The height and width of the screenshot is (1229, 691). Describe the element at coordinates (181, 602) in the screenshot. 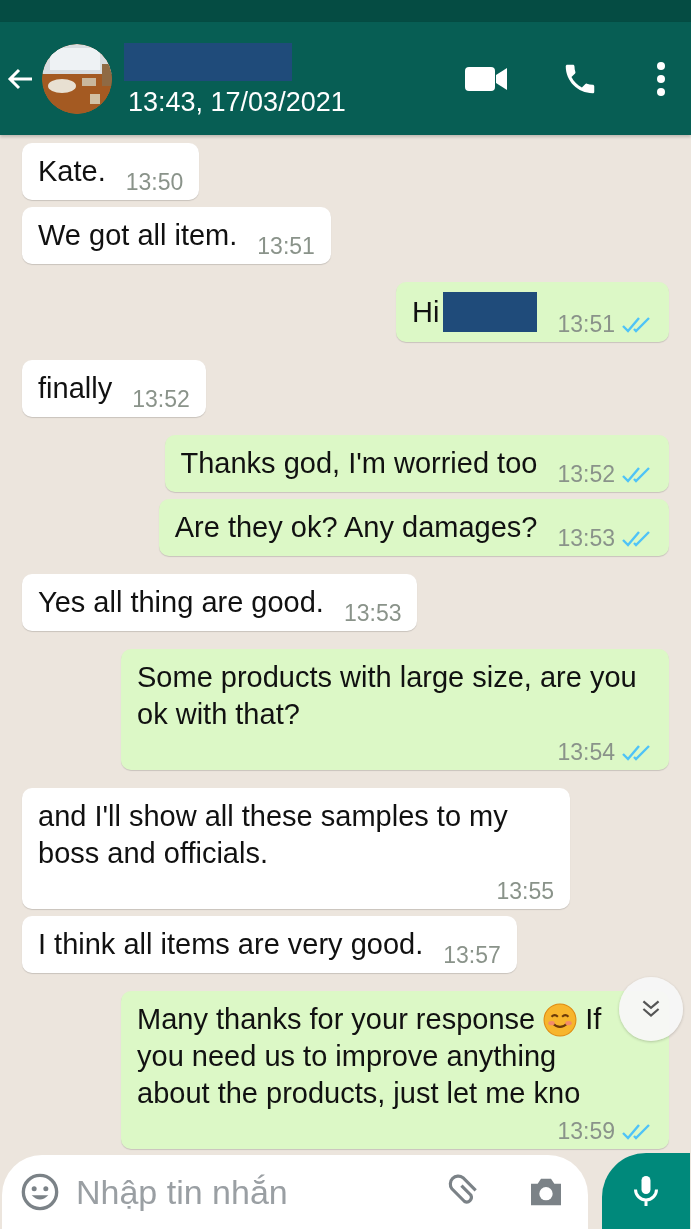

I see `message-text: Yes all thing are good.` at that location.